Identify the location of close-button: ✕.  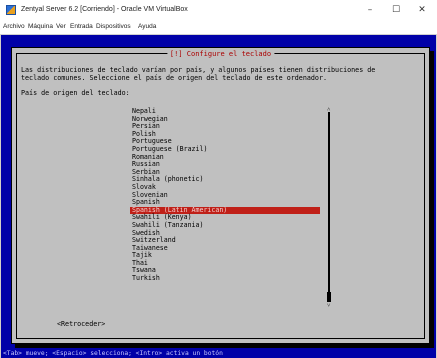
(422, 10).